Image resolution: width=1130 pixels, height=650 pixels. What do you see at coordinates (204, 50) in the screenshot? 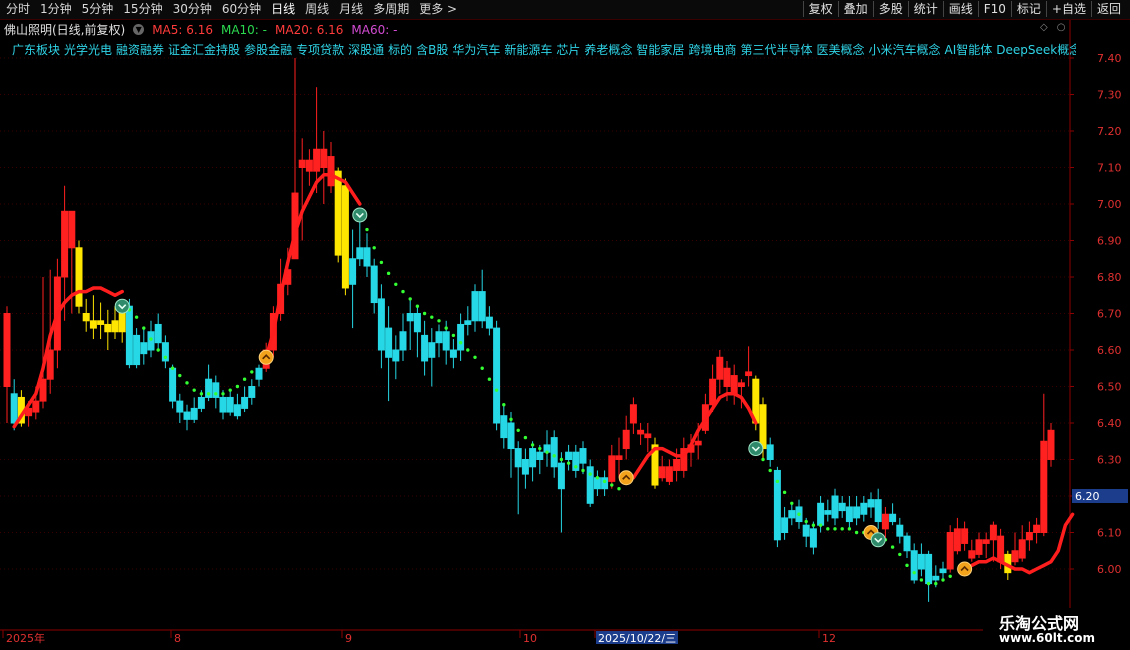
I see `concept-tag: 证金汇金持股` at bounding box center [204, 50].